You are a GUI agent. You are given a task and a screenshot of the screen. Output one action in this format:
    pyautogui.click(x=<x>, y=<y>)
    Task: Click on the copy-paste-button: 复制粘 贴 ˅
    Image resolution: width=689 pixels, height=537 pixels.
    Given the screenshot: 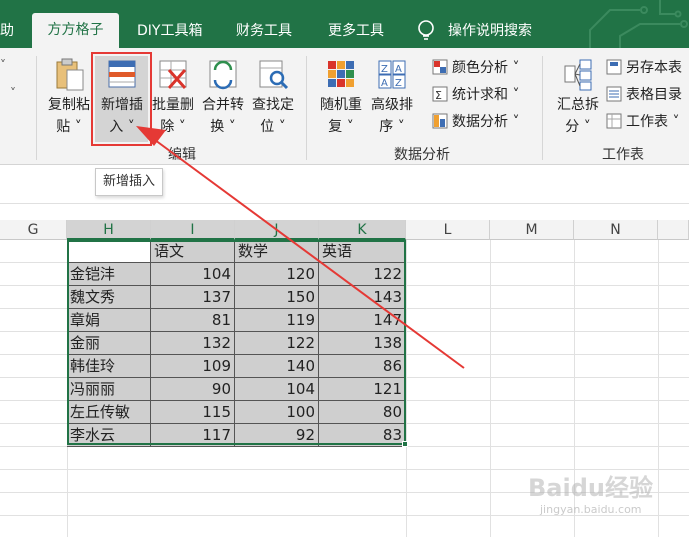 What is the action you would take?
    pyautogui.click(x=69, y=98)
    